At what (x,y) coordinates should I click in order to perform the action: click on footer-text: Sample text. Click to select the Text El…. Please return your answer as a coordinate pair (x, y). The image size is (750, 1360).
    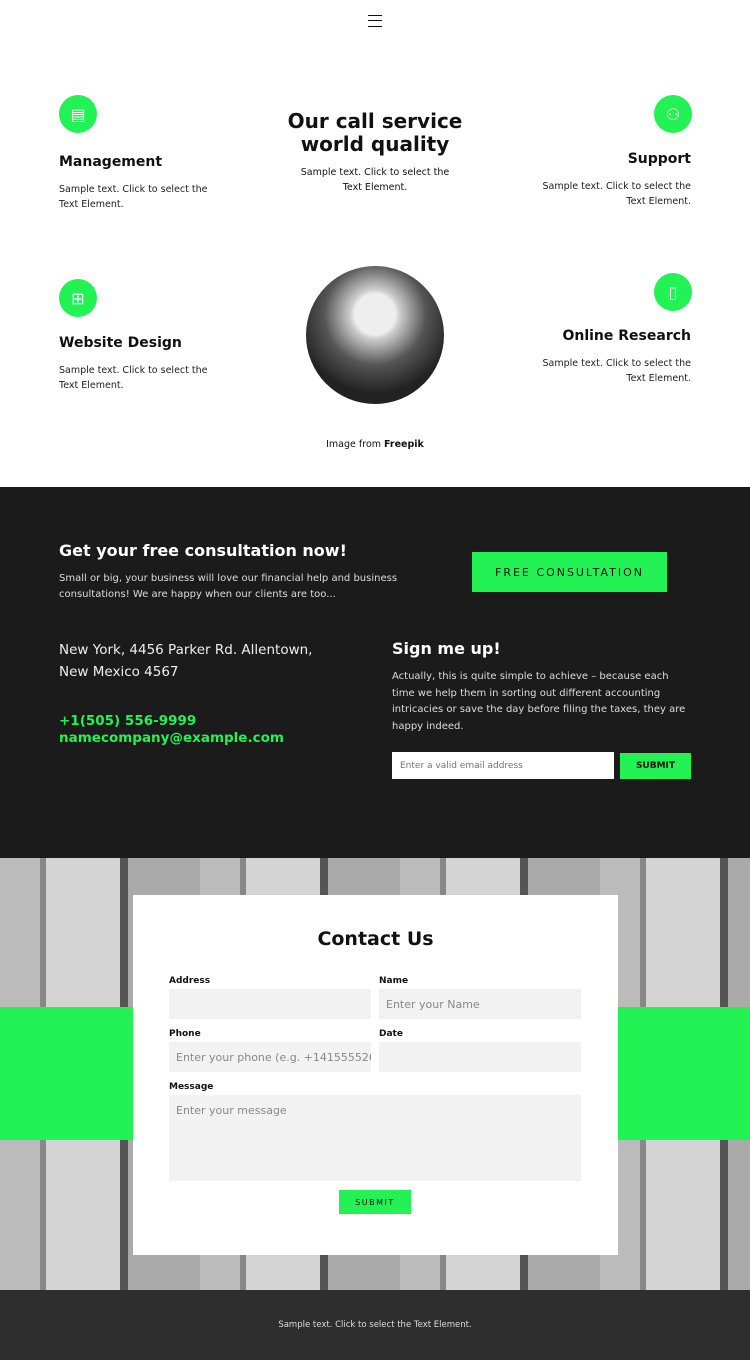
    Looking at the image, I should click on (375, 1325).